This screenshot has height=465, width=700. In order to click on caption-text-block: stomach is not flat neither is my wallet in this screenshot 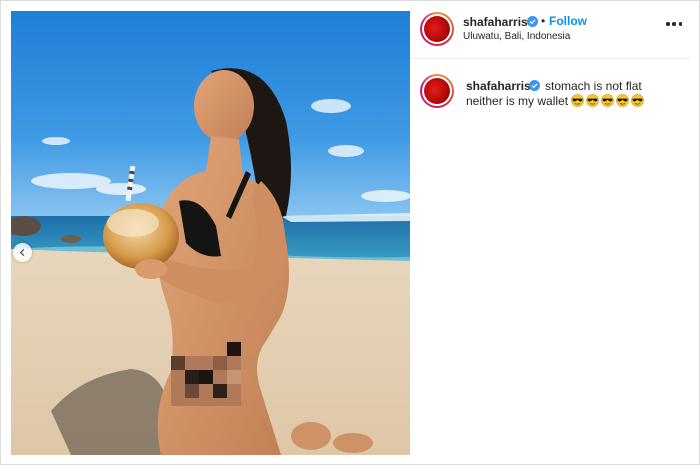, I will do `click(571, 94)`.